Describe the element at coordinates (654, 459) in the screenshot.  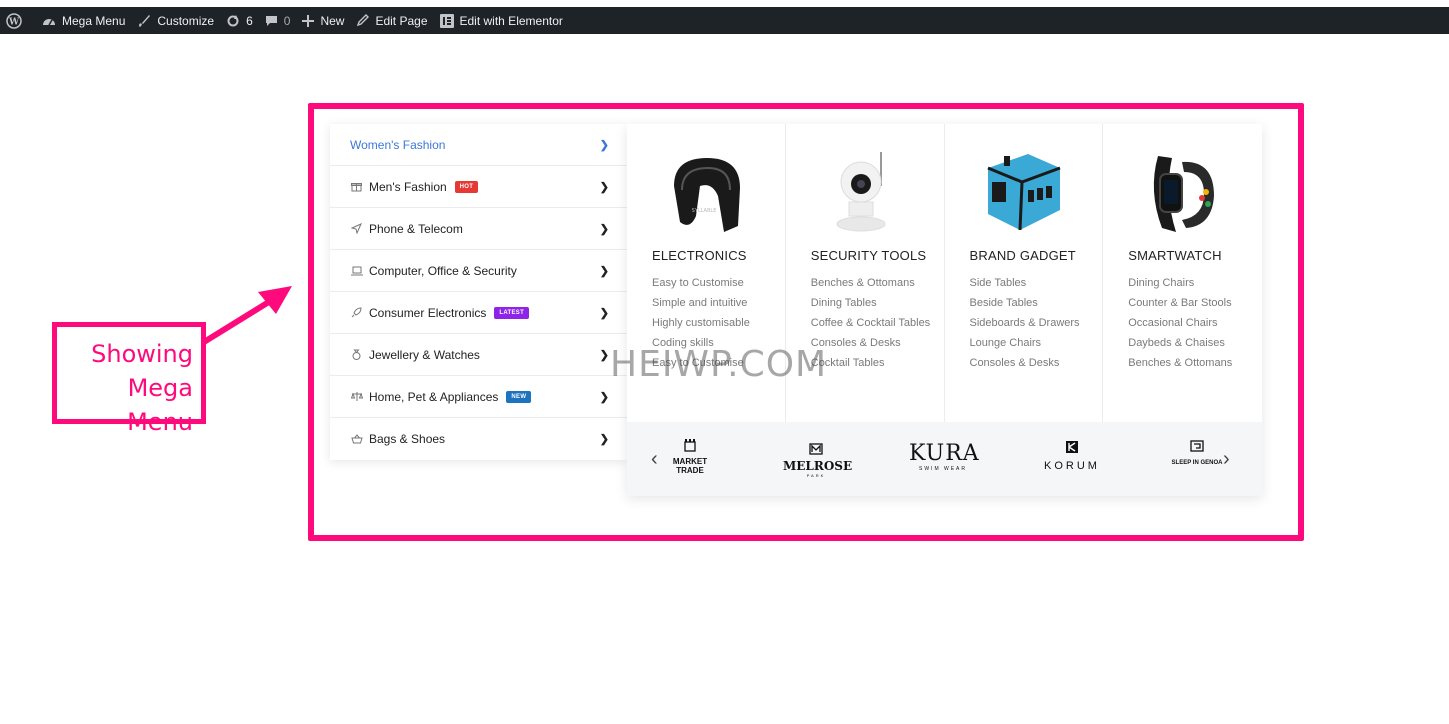
I see `carousel-prev-icon: ‹` at that location.